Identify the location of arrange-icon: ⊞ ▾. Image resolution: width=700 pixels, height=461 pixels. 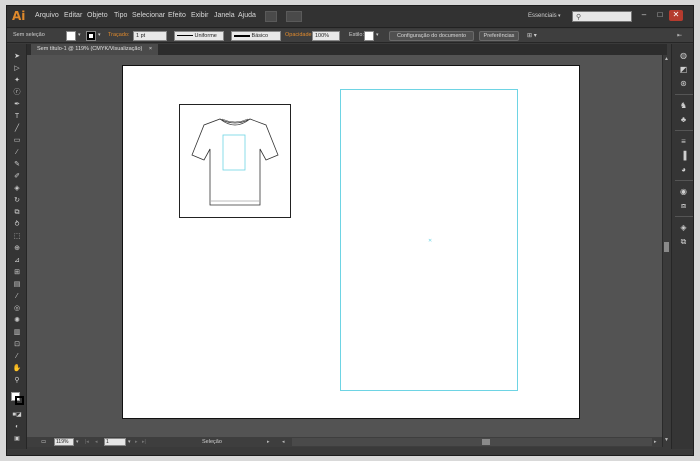
(532, 35).